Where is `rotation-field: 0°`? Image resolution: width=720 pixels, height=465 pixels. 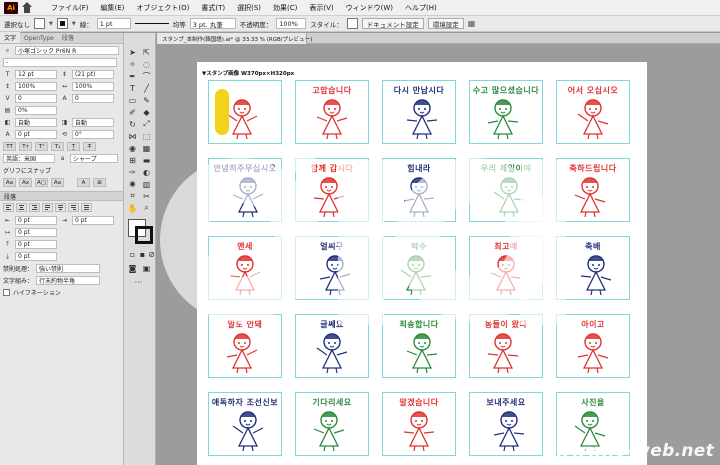 rotation-field: 0° is located at coordinates (93, 134).